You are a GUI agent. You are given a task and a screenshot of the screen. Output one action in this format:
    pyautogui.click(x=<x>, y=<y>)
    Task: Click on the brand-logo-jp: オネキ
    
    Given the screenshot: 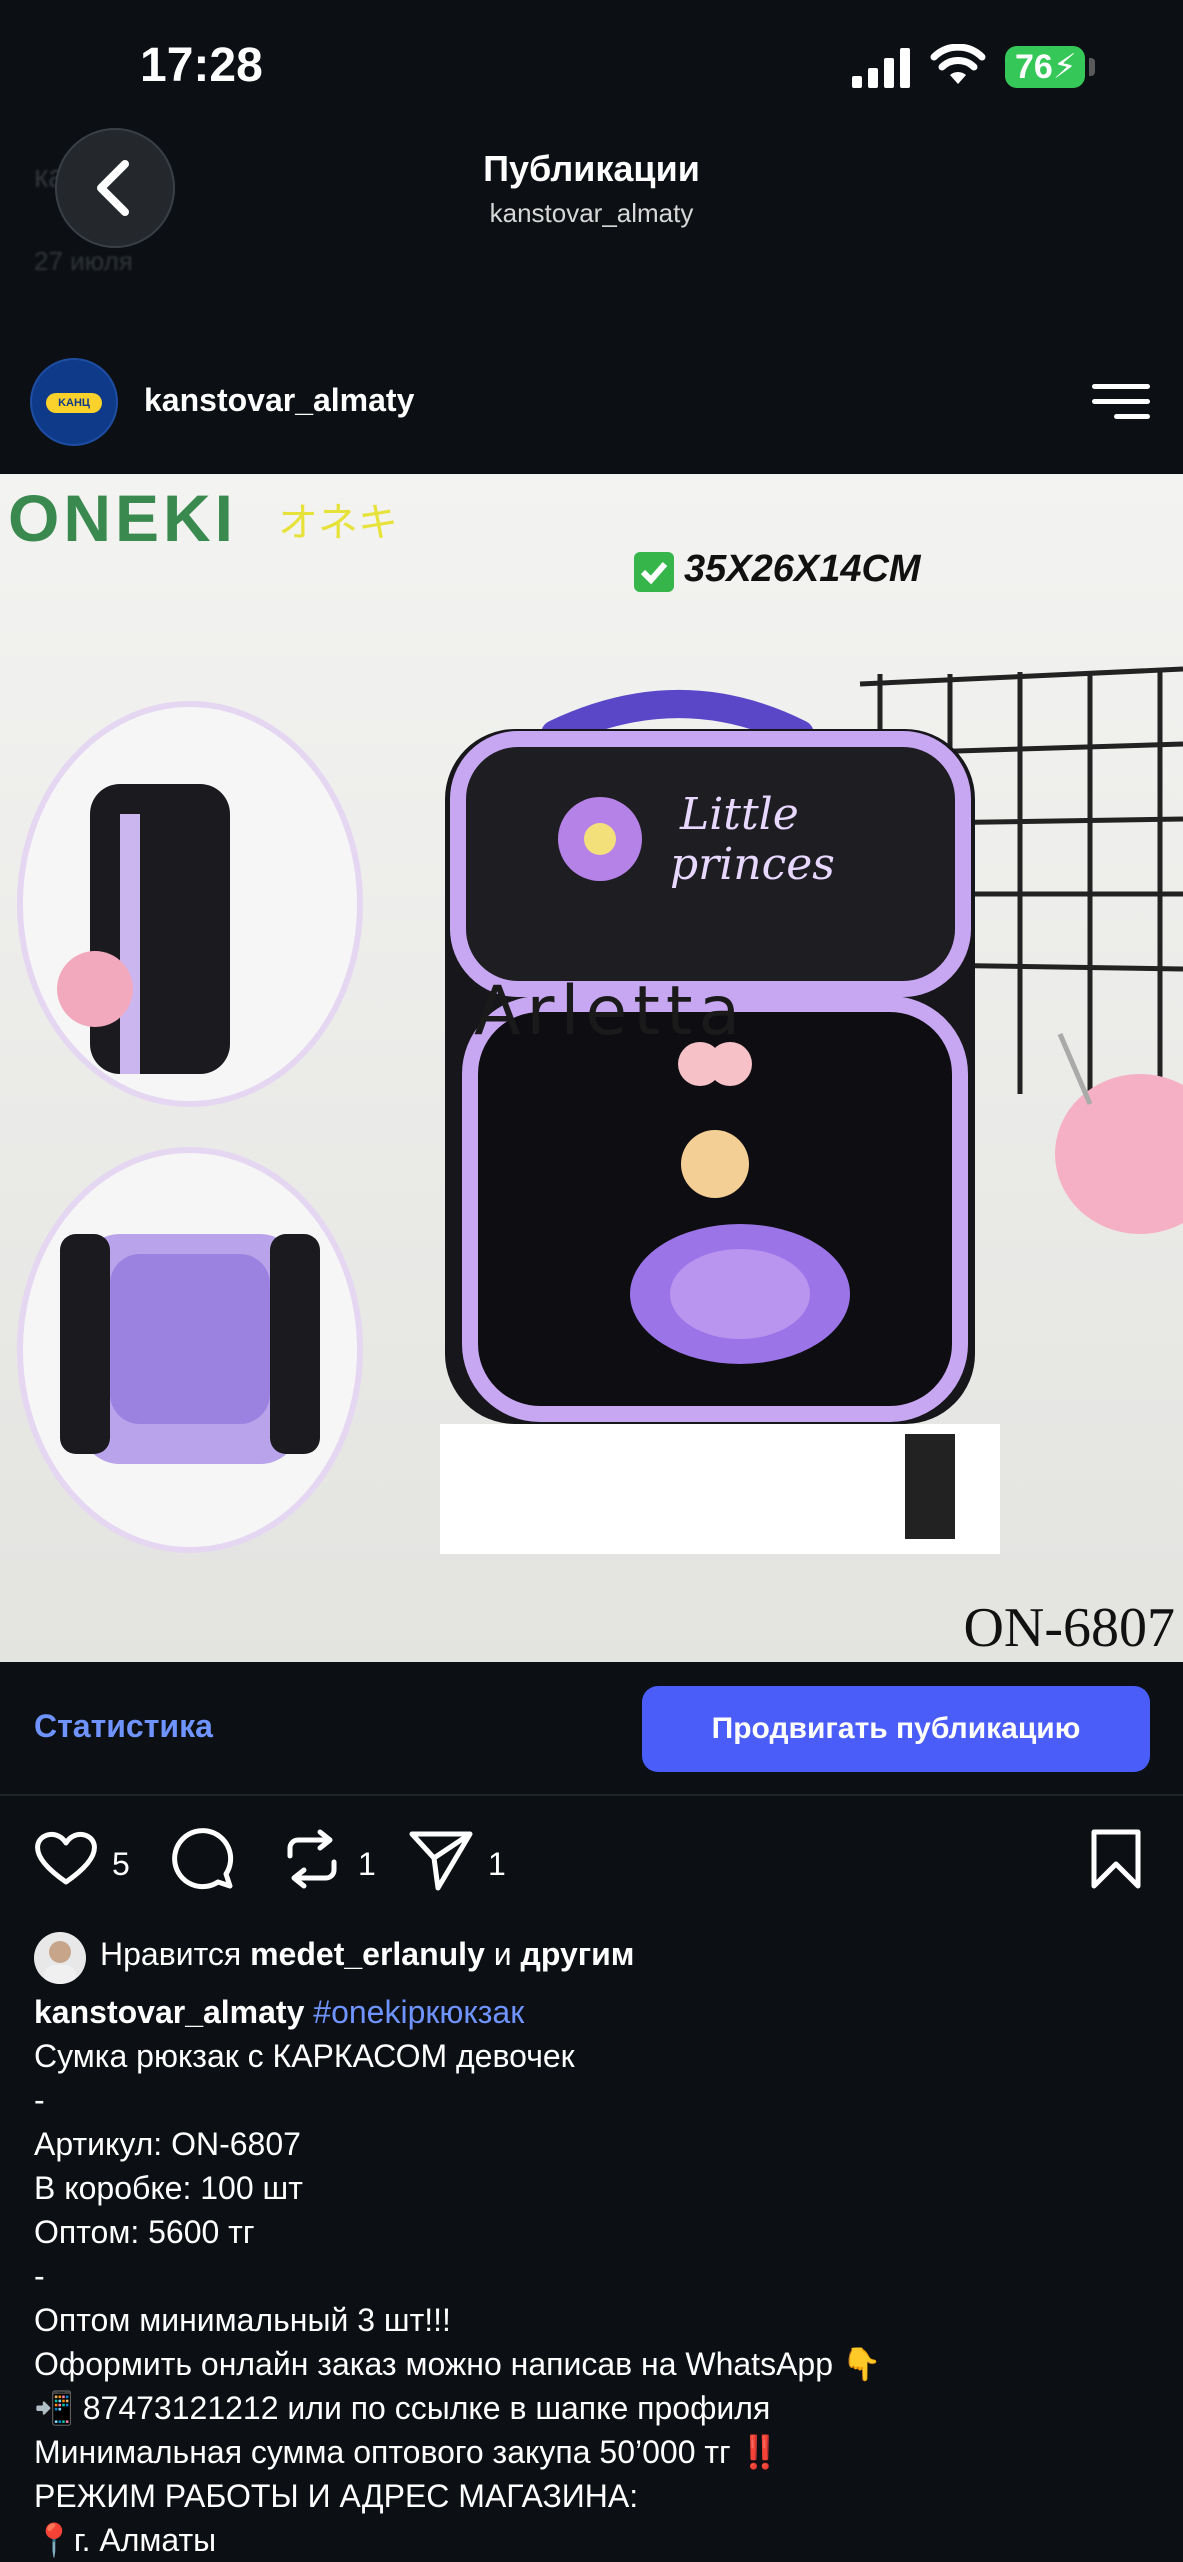 What is the action you would take?
    pyautogui.click(x=338, y=523)
    